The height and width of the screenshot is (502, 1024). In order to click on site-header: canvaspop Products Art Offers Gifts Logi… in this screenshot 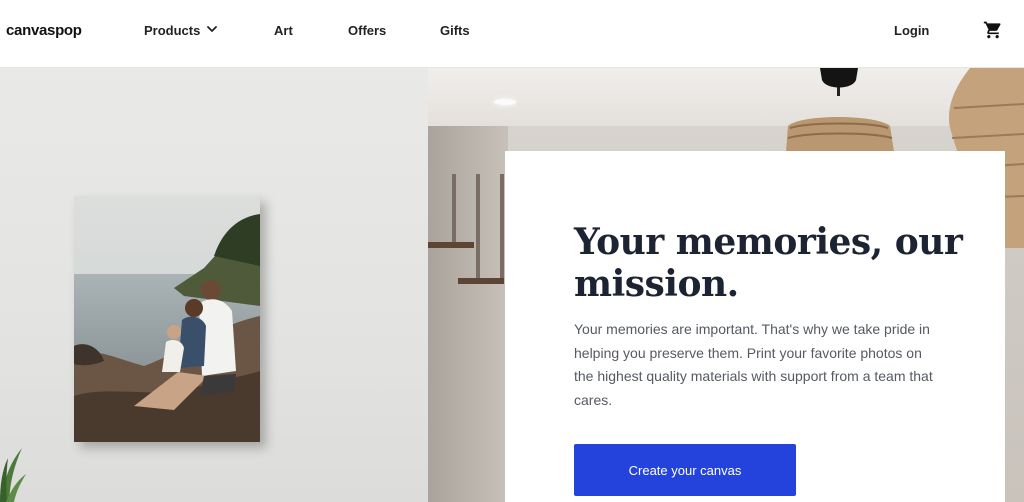, I will do `click(512, 34)`.